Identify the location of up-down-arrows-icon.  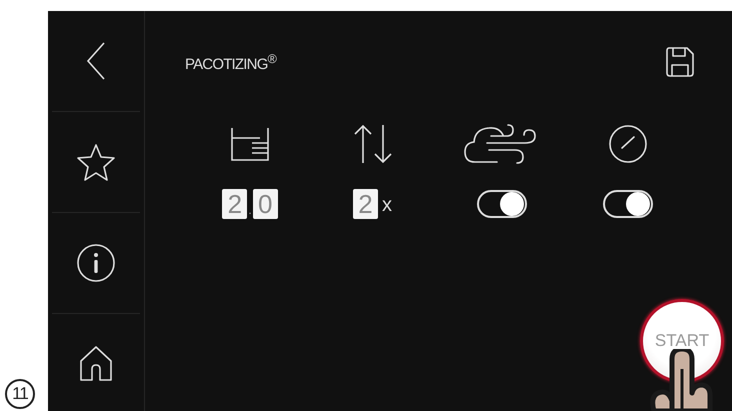
(373, 144).